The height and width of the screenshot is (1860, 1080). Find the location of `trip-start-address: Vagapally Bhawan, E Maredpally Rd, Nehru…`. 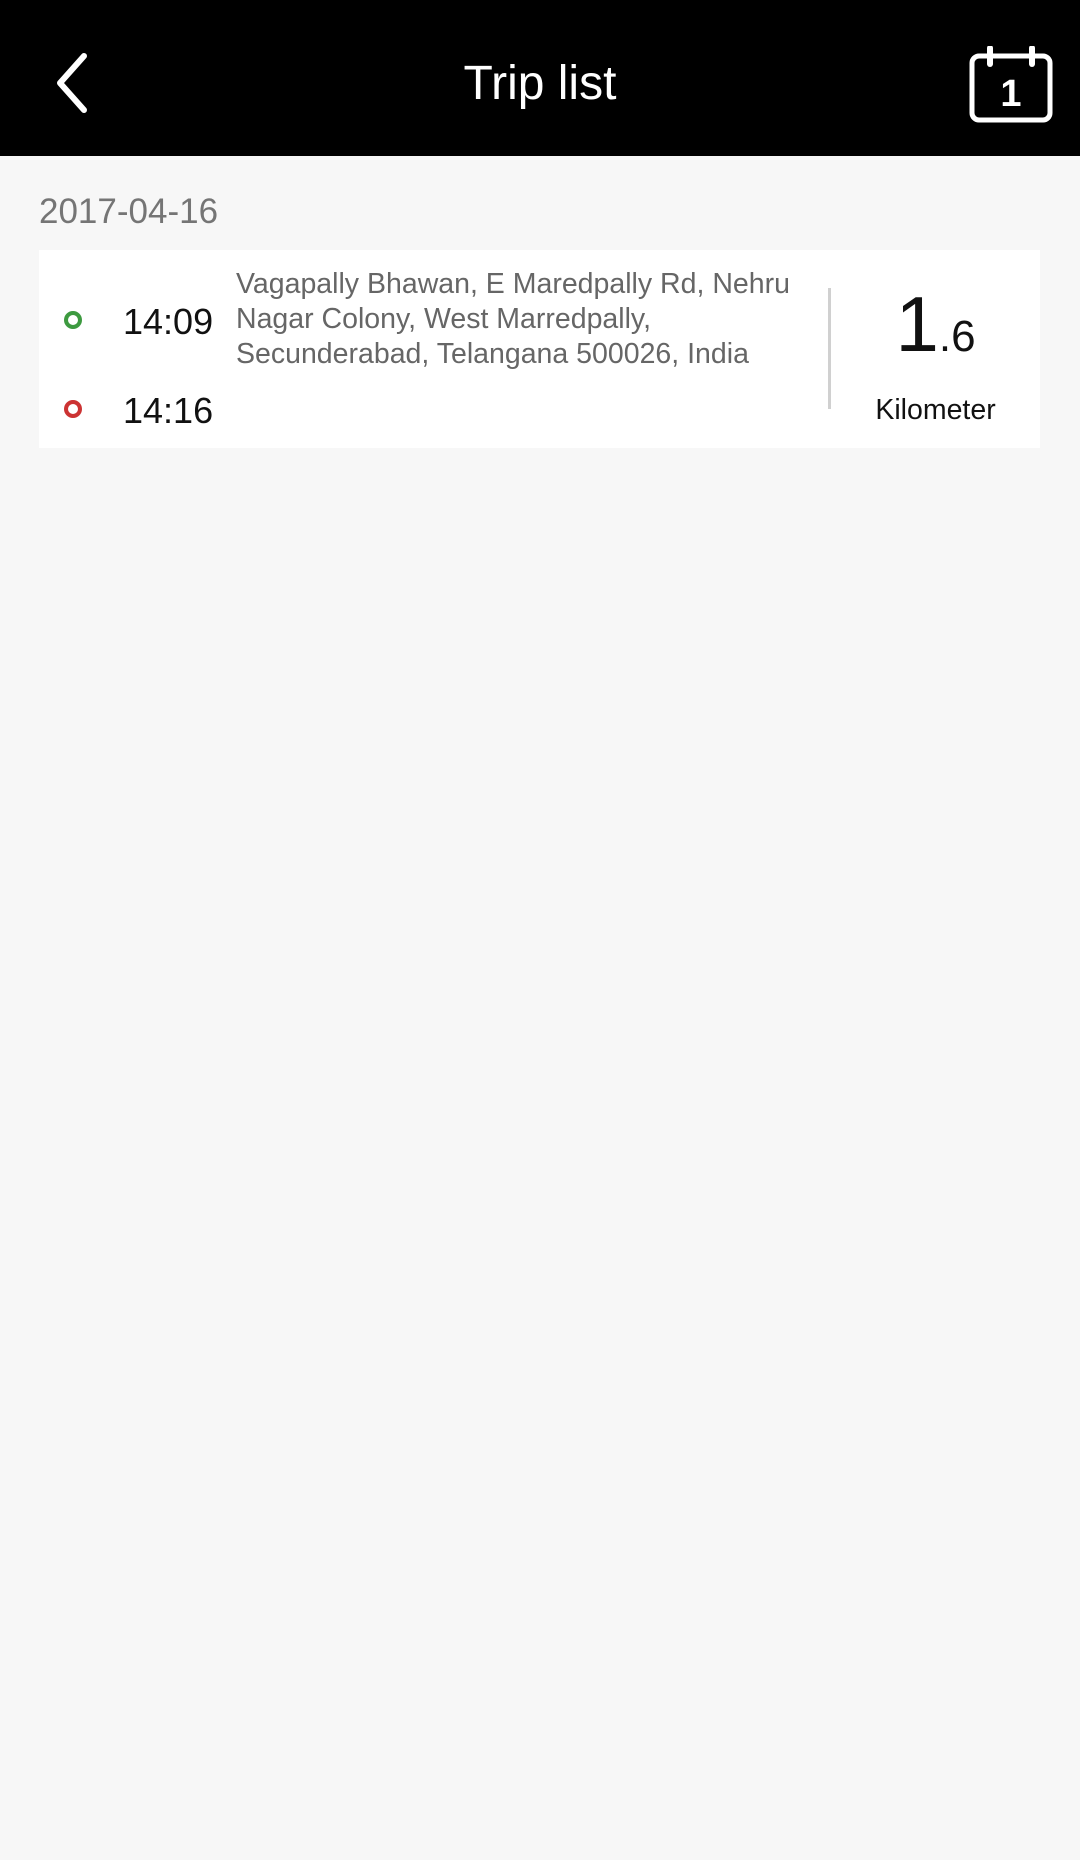

trip-start-address: Vagapally Bhawan, E Maredpally Rd, Nehru… is located at coordinates (513, 319).